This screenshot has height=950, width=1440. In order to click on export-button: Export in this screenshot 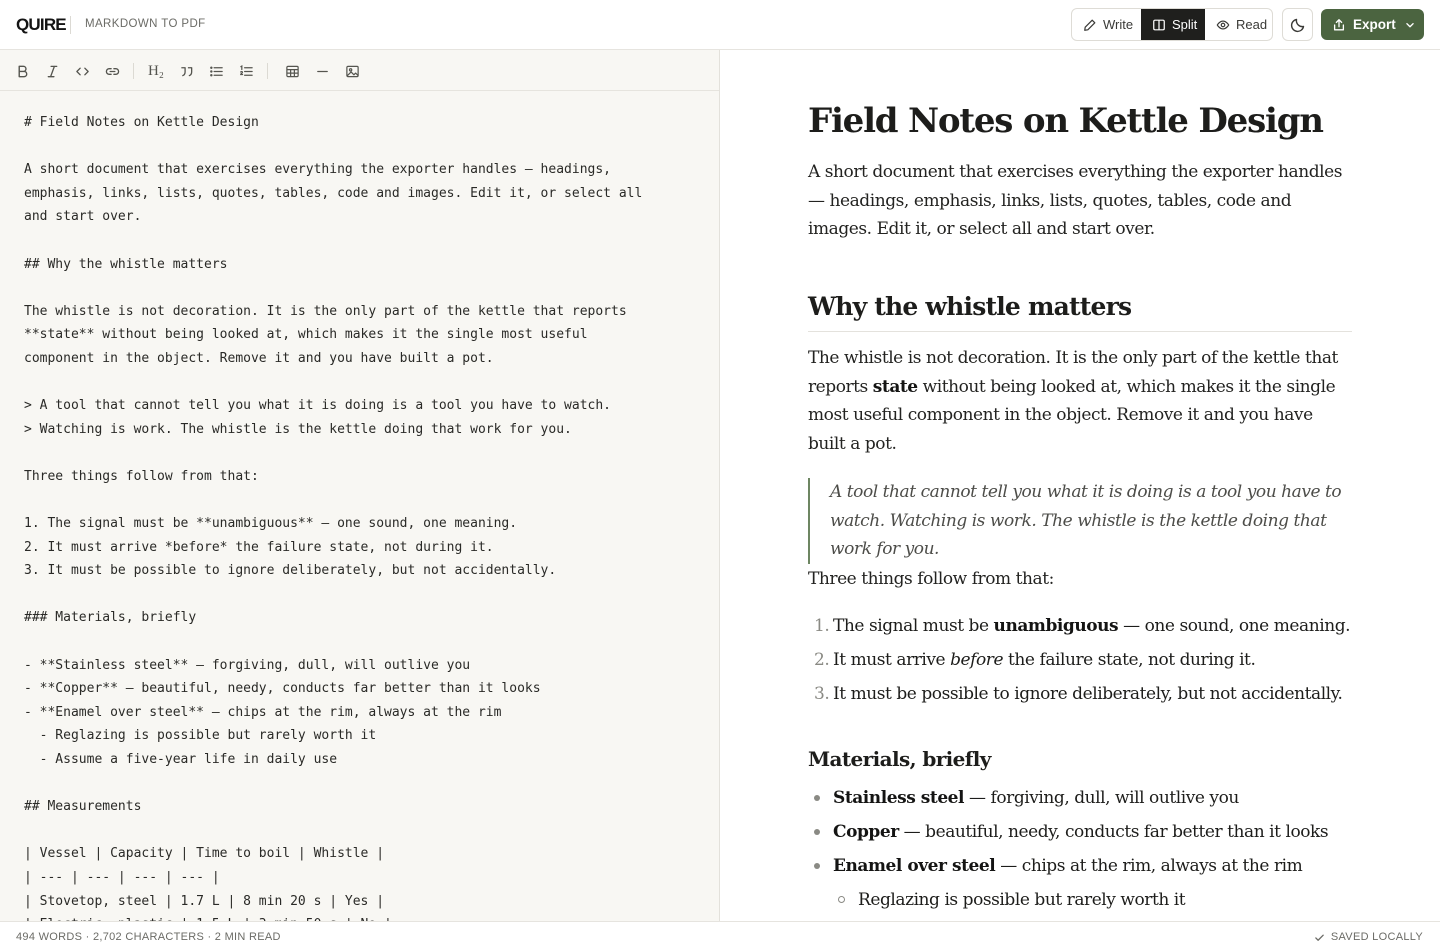, I will do `click(1372, 24)`.